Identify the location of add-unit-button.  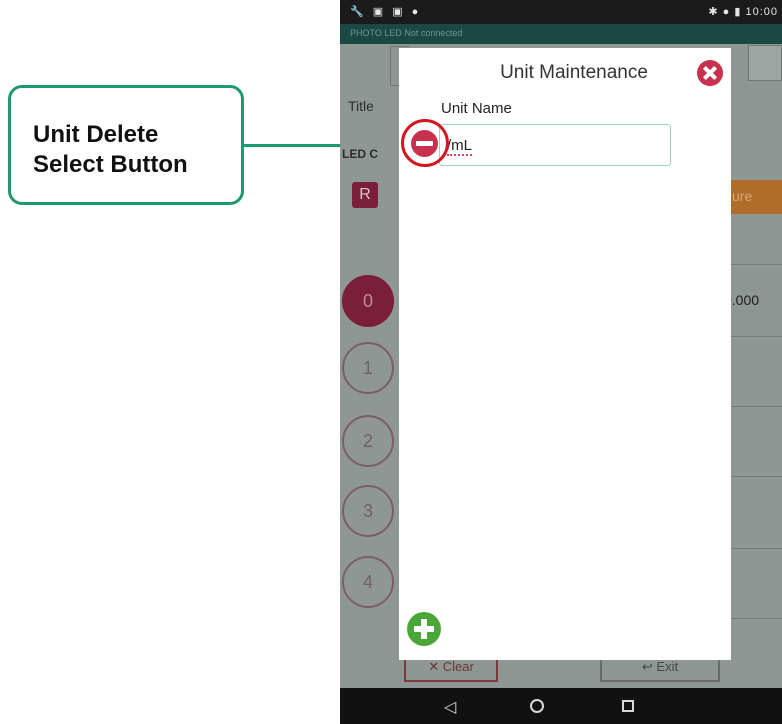
(424, 629).